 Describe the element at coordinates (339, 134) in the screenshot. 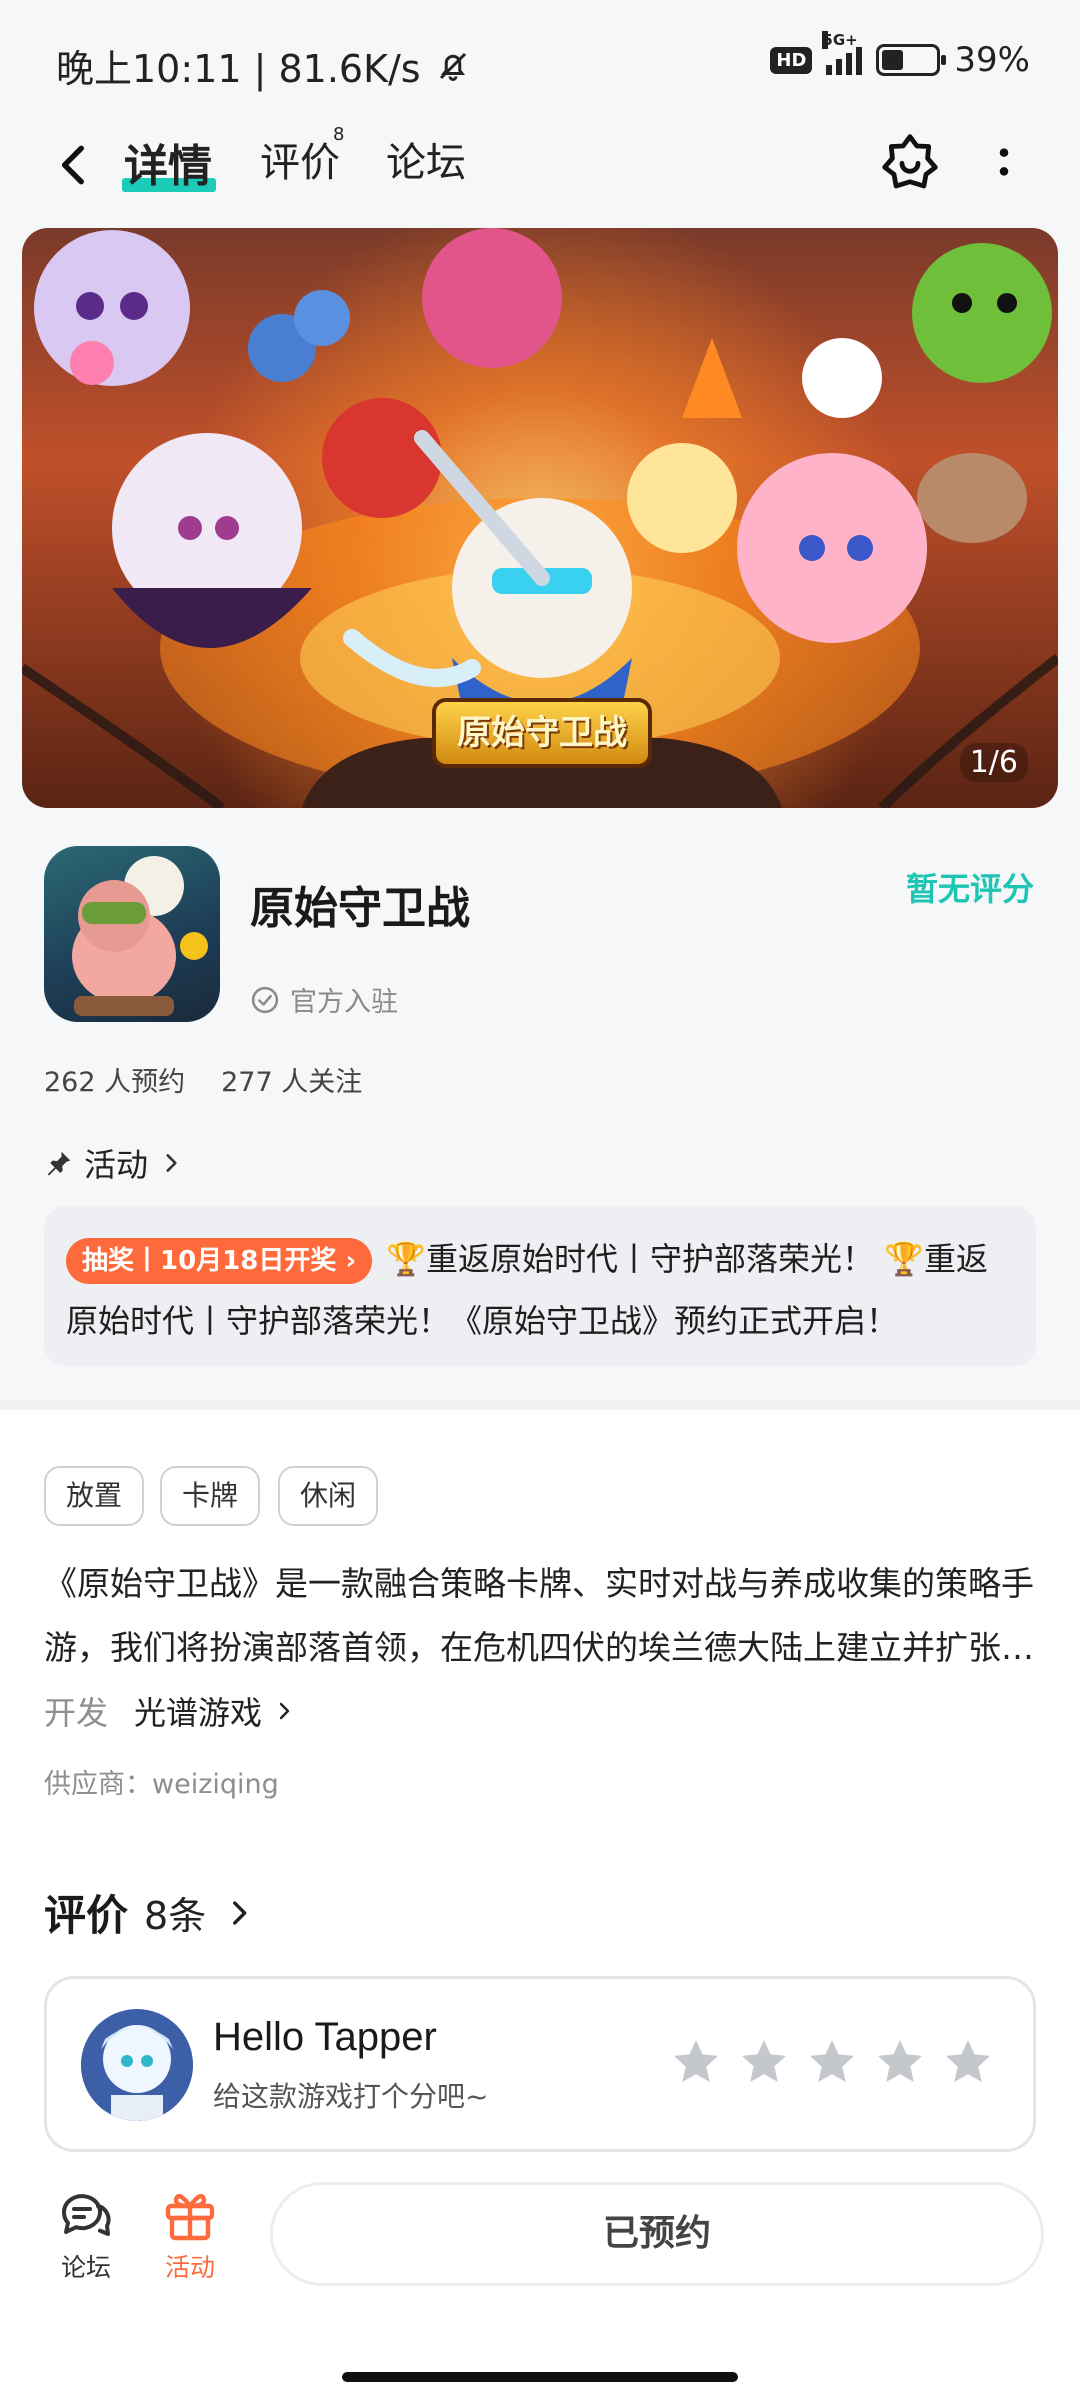

I see `tab-reviews-count: 8` at that location.